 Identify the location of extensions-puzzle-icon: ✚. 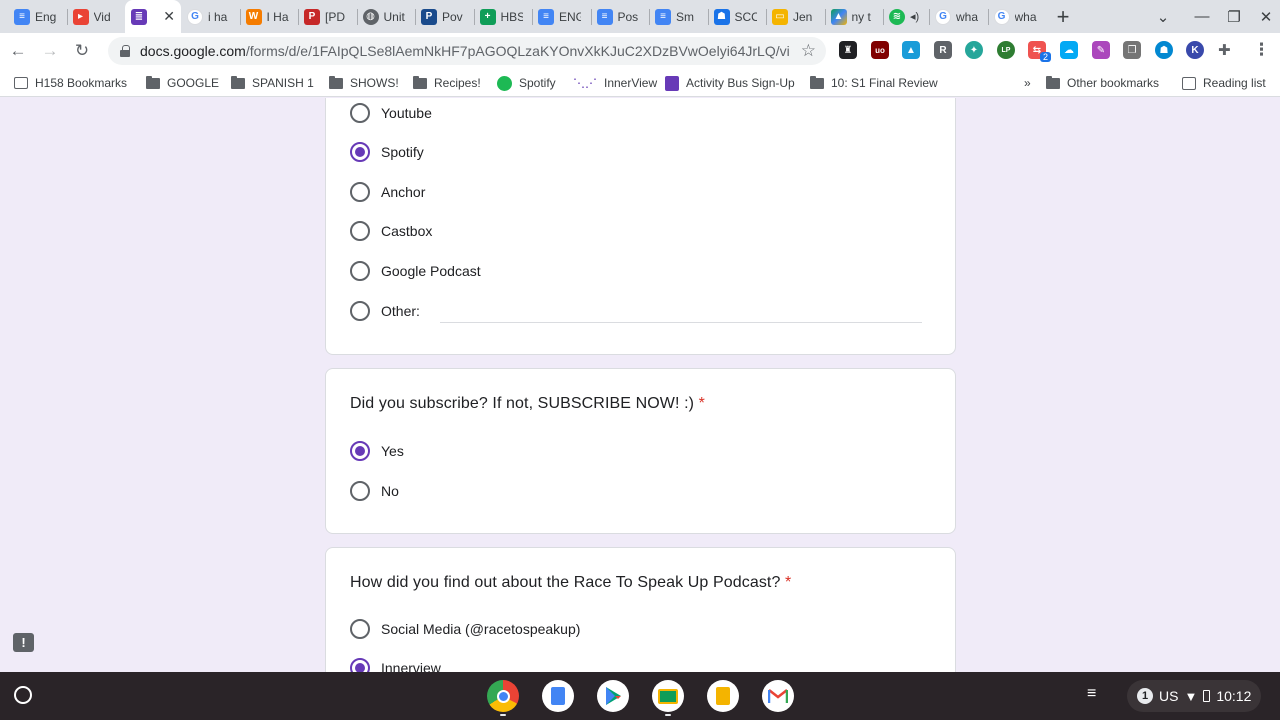
(1224, 50).